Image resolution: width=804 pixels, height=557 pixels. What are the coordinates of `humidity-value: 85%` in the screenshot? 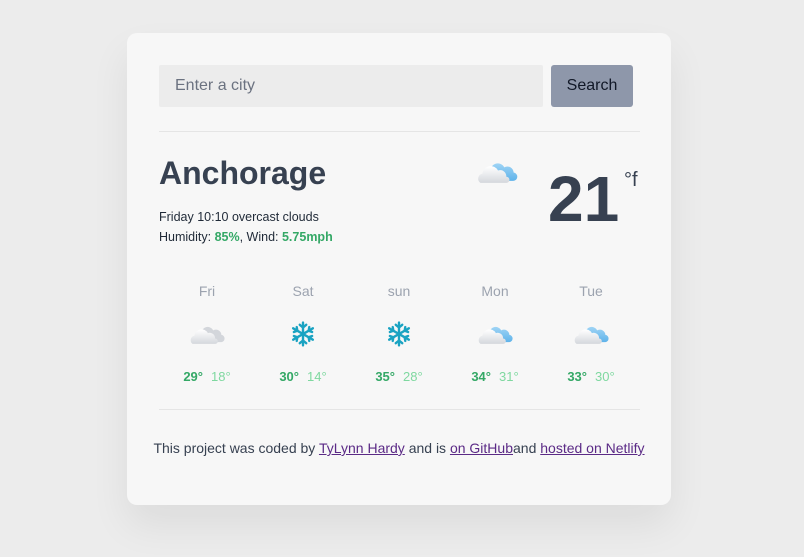 It's located at (227, 237).